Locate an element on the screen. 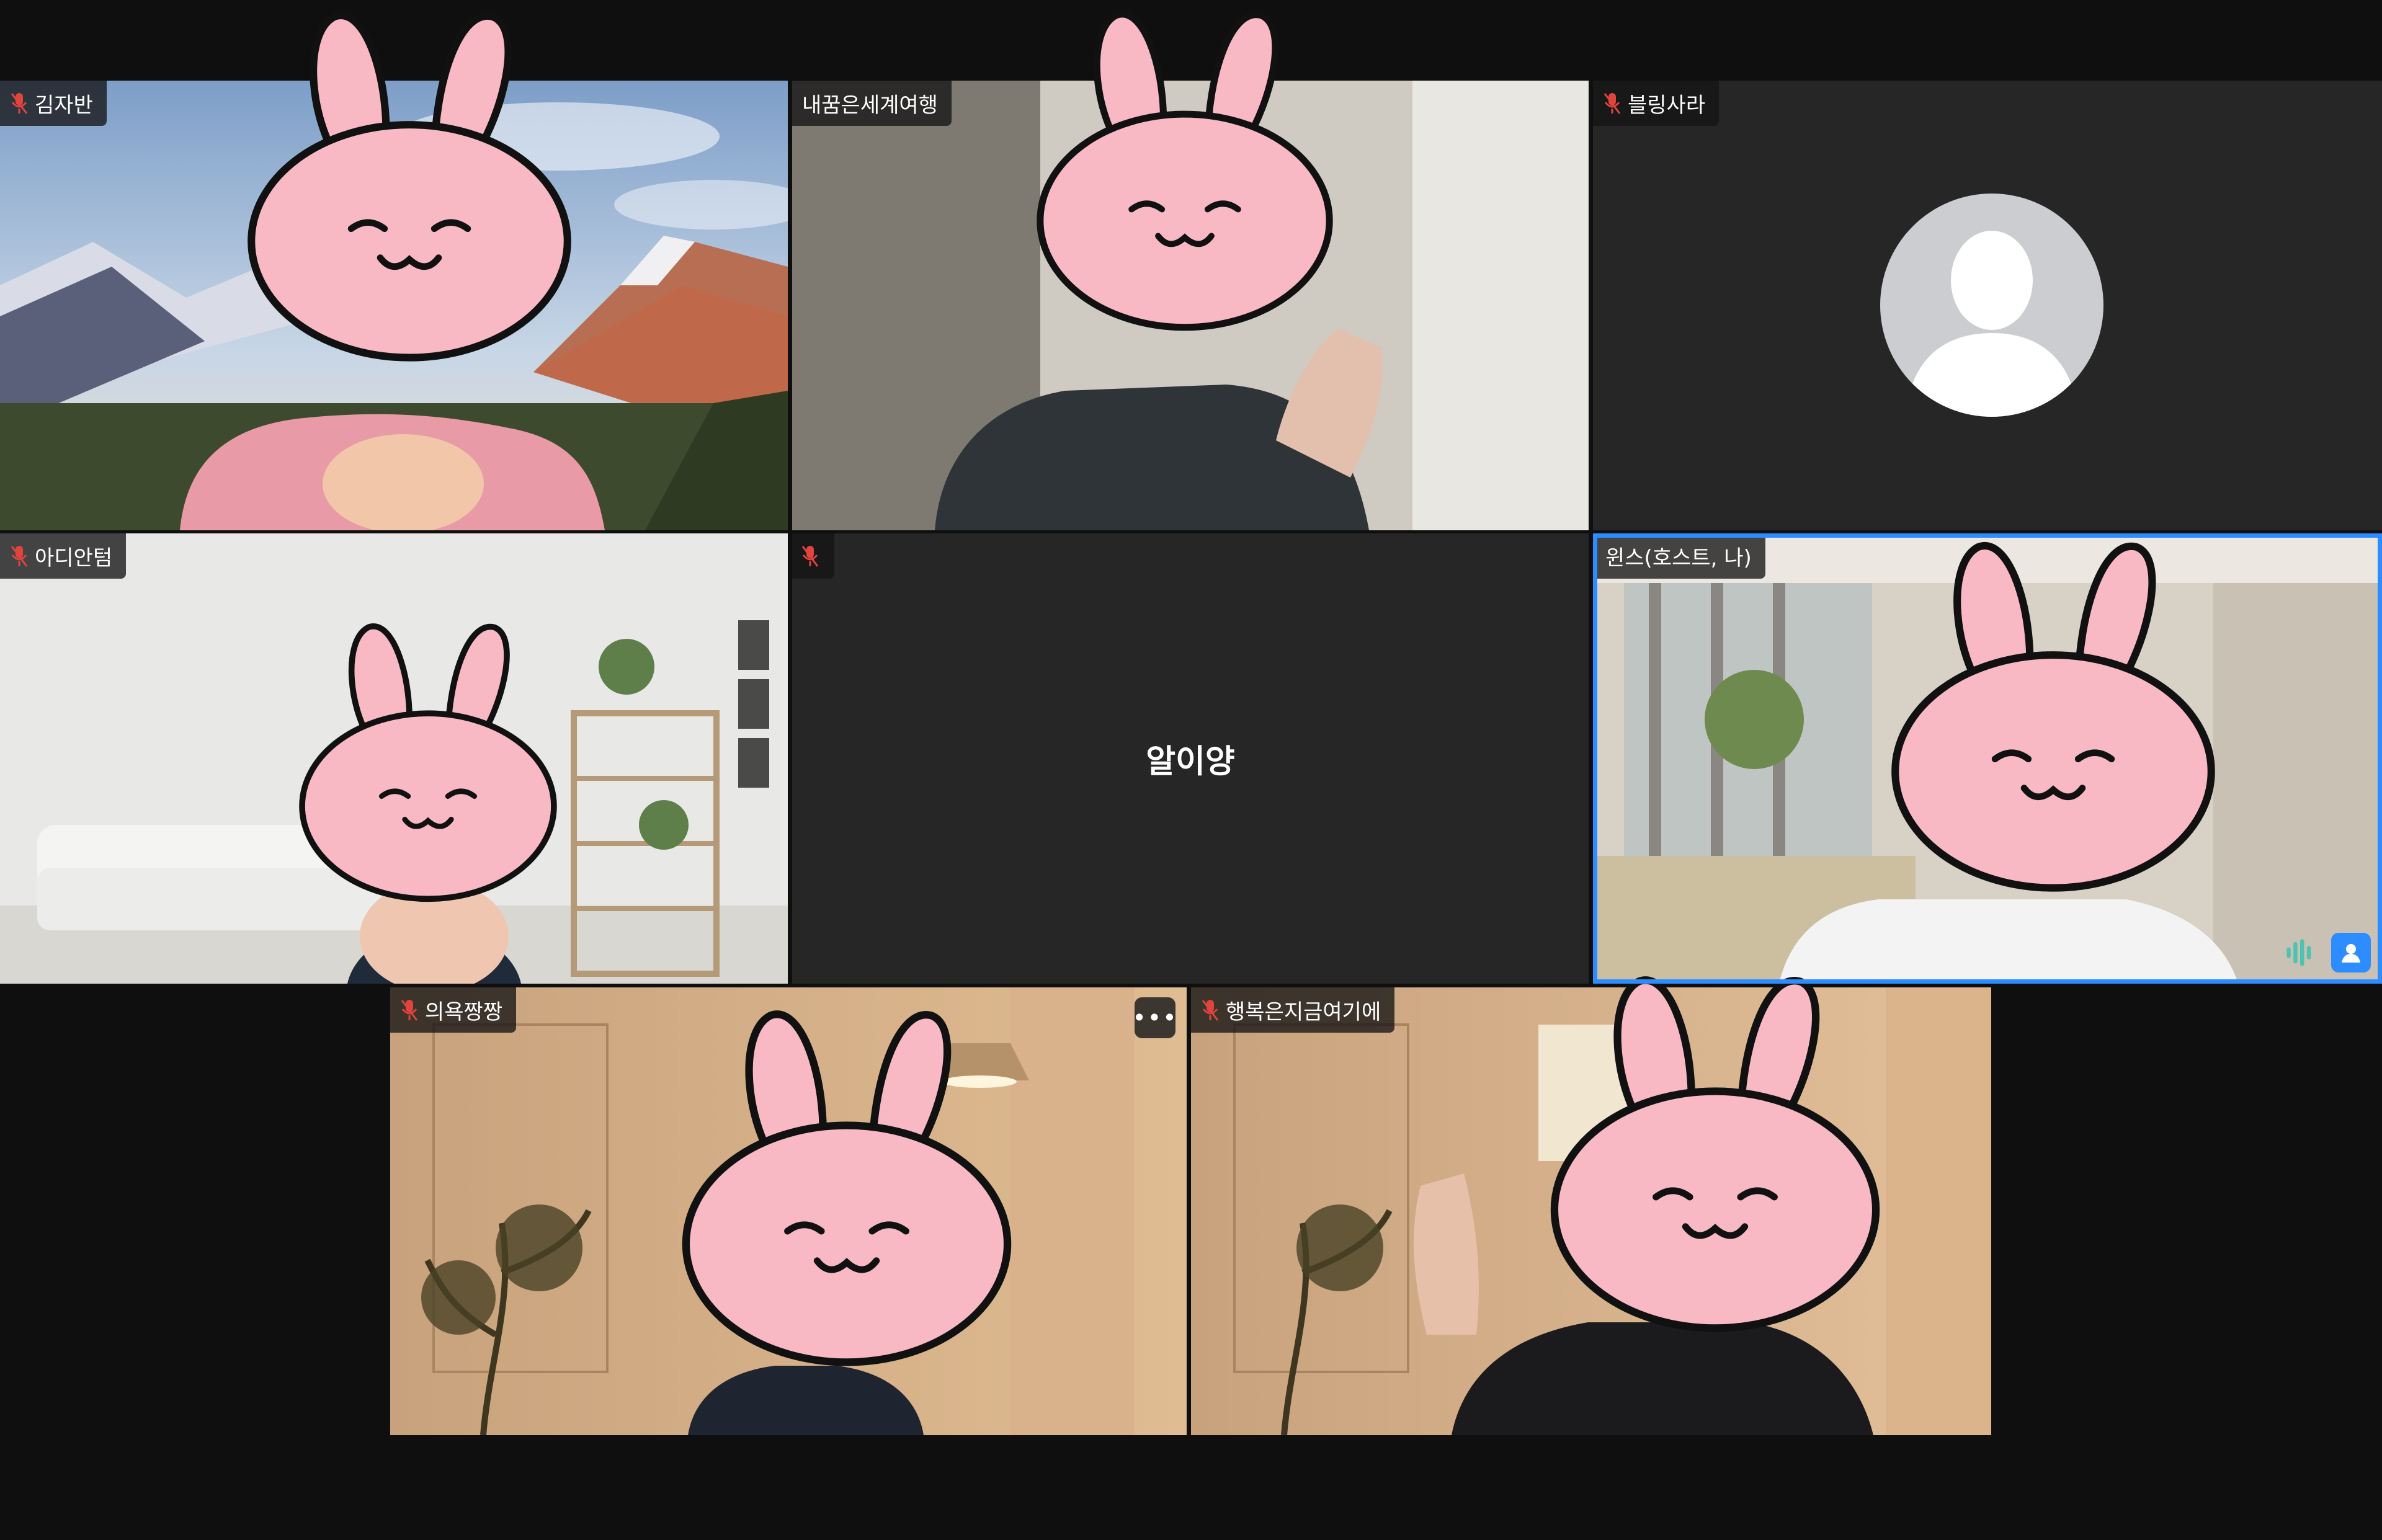 This screenshot has width=2382, height=1540. video-tile-4: 아디안텀 is located at coordinates (394, 758).